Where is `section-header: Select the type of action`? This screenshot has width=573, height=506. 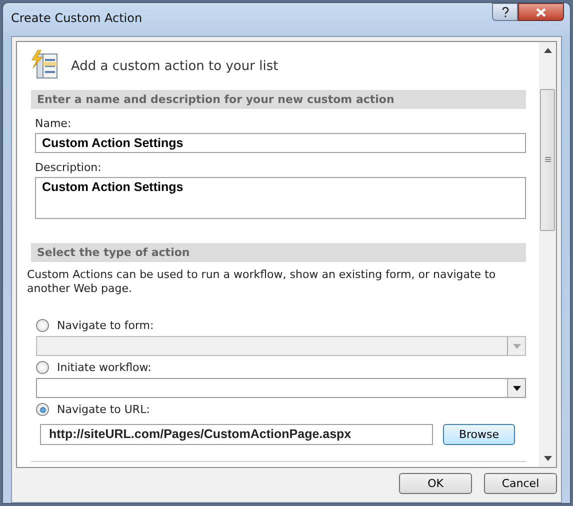 section-header: Select the type of action is located at coordinates (278, 252).